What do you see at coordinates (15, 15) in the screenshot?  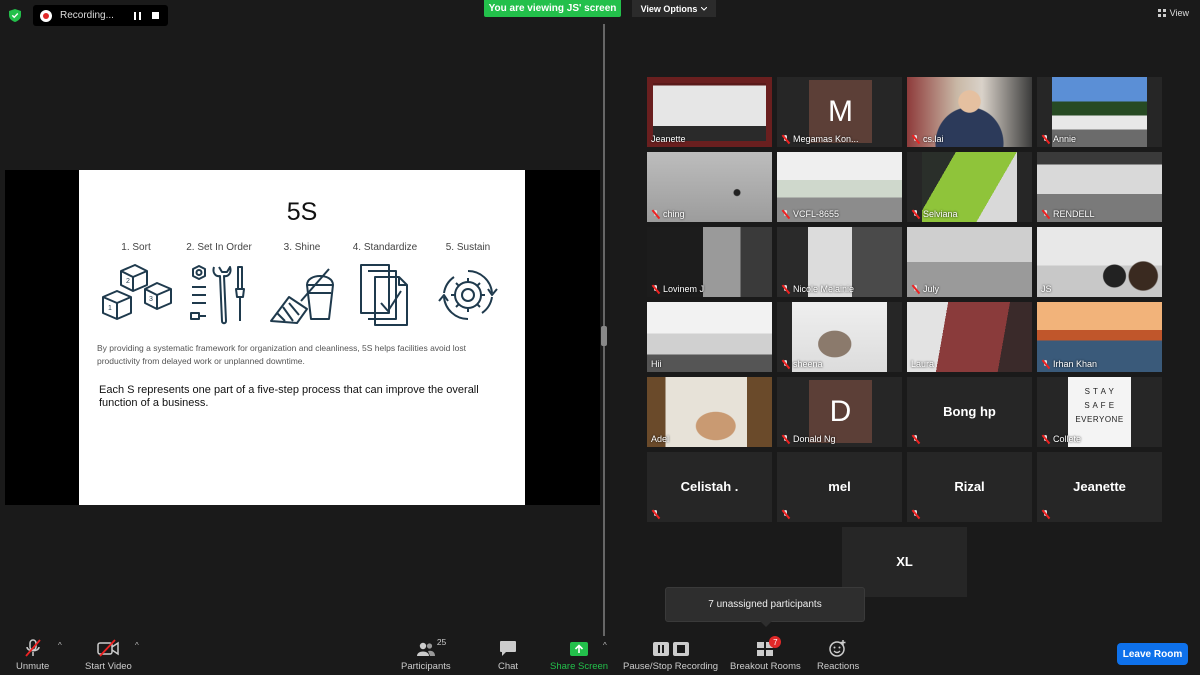 I see `encryption-shield-icon` at bounding box center [15, 15].